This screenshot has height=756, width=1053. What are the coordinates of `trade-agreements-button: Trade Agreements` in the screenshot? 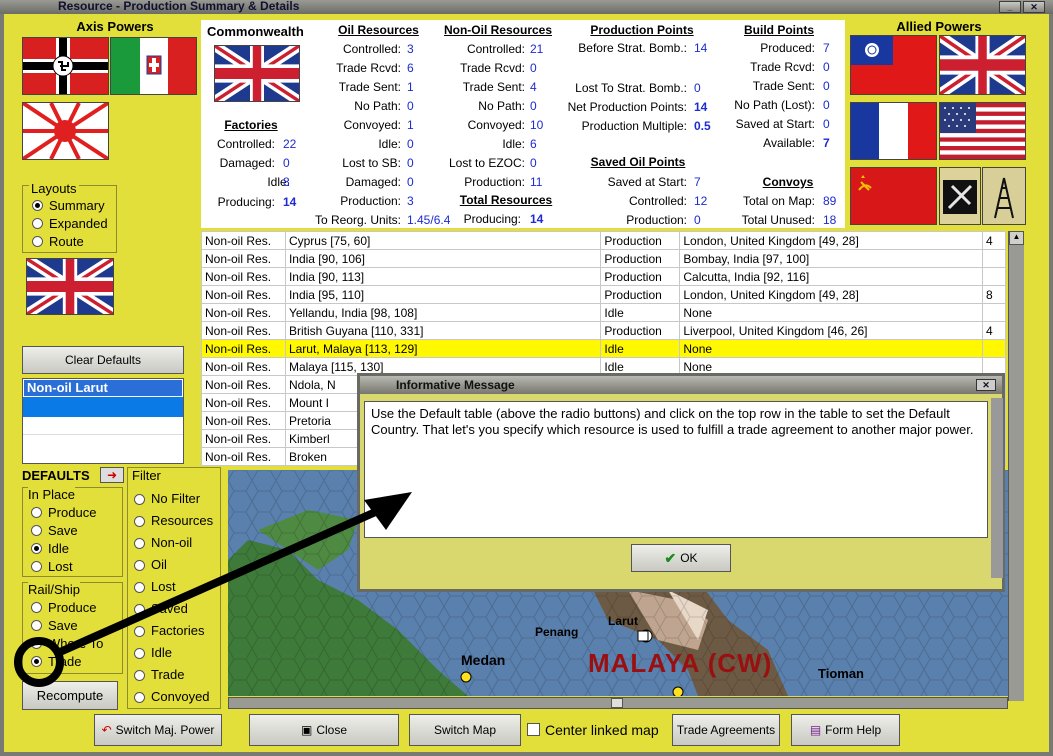 It's located at (726, 730).